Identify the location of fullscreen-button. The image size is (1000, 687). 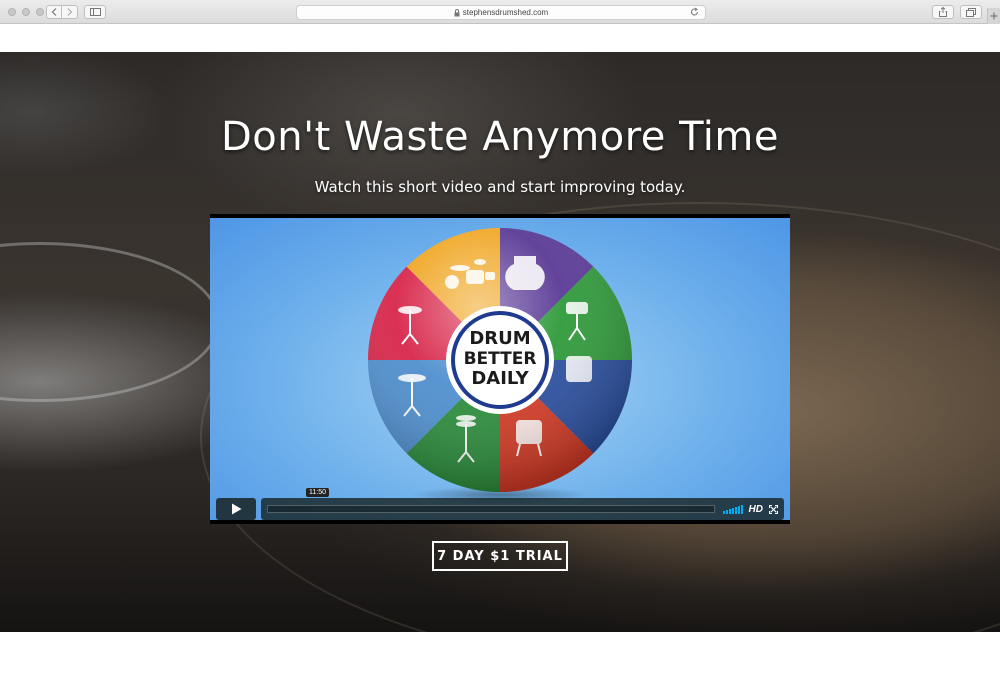
(773, 509).